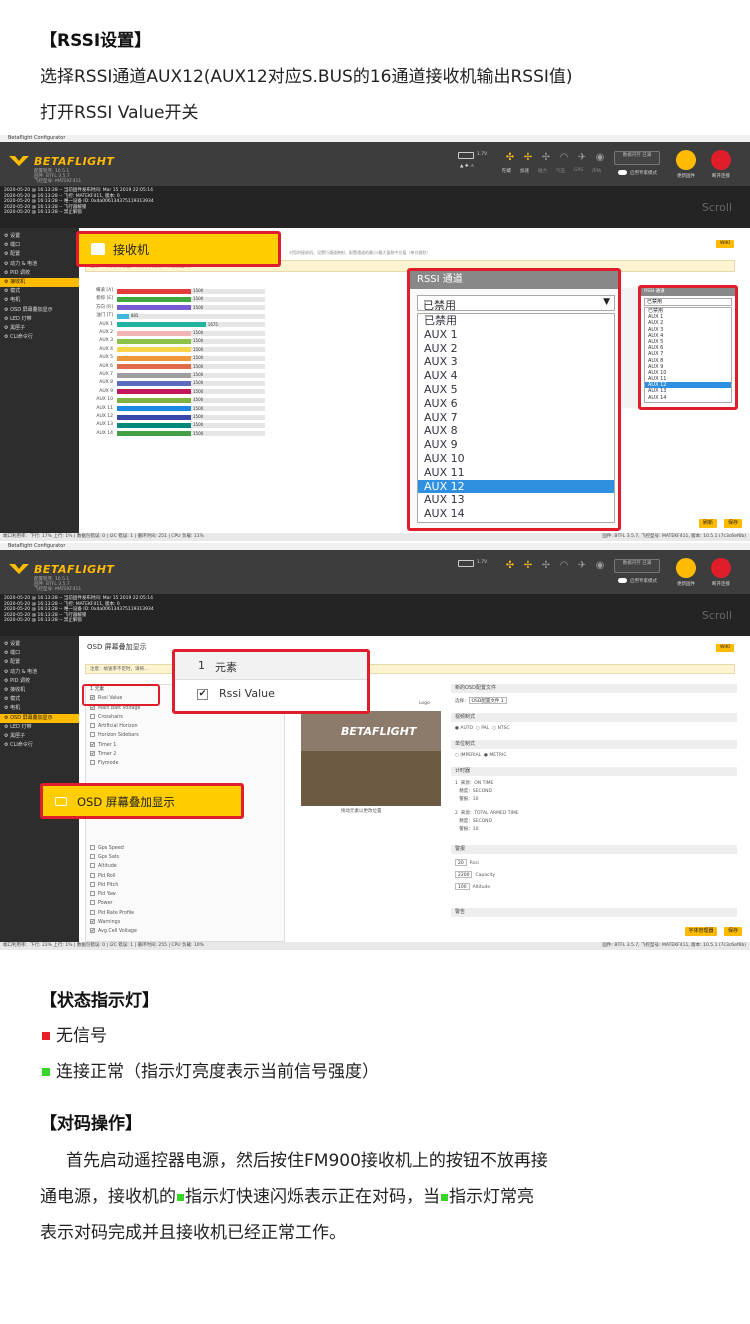 Image resolution: width=750 pixels, height=1324 pixels. Describe the element at coordinates (688, 302) in the screenshot. I see `rssi-small-select: 已禁用` at that location.